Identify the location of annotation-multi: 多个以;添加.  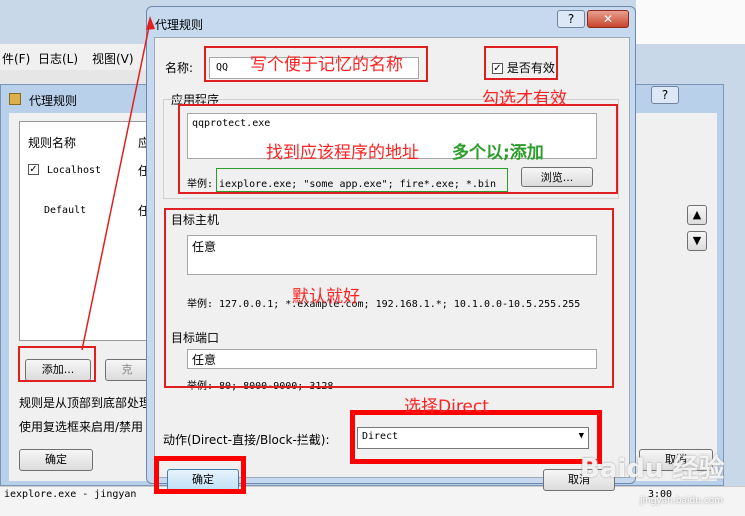
(498, 153).